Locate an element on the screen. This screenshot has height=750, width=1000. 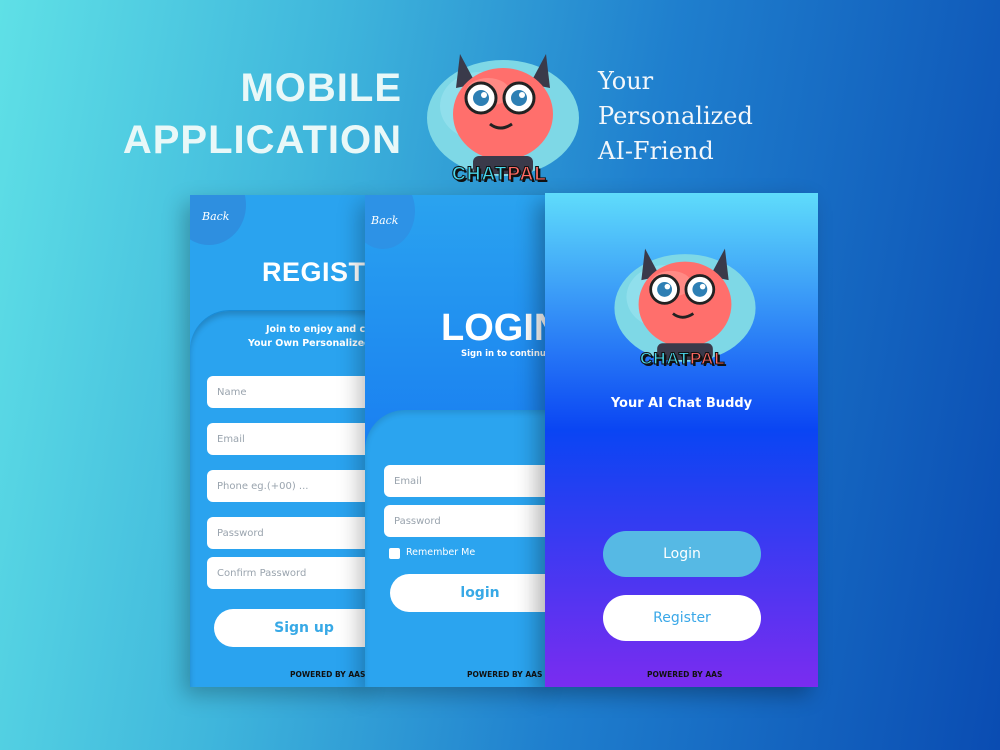
splash-wordmark: CHATPAL is located at coordinates (683, 359).